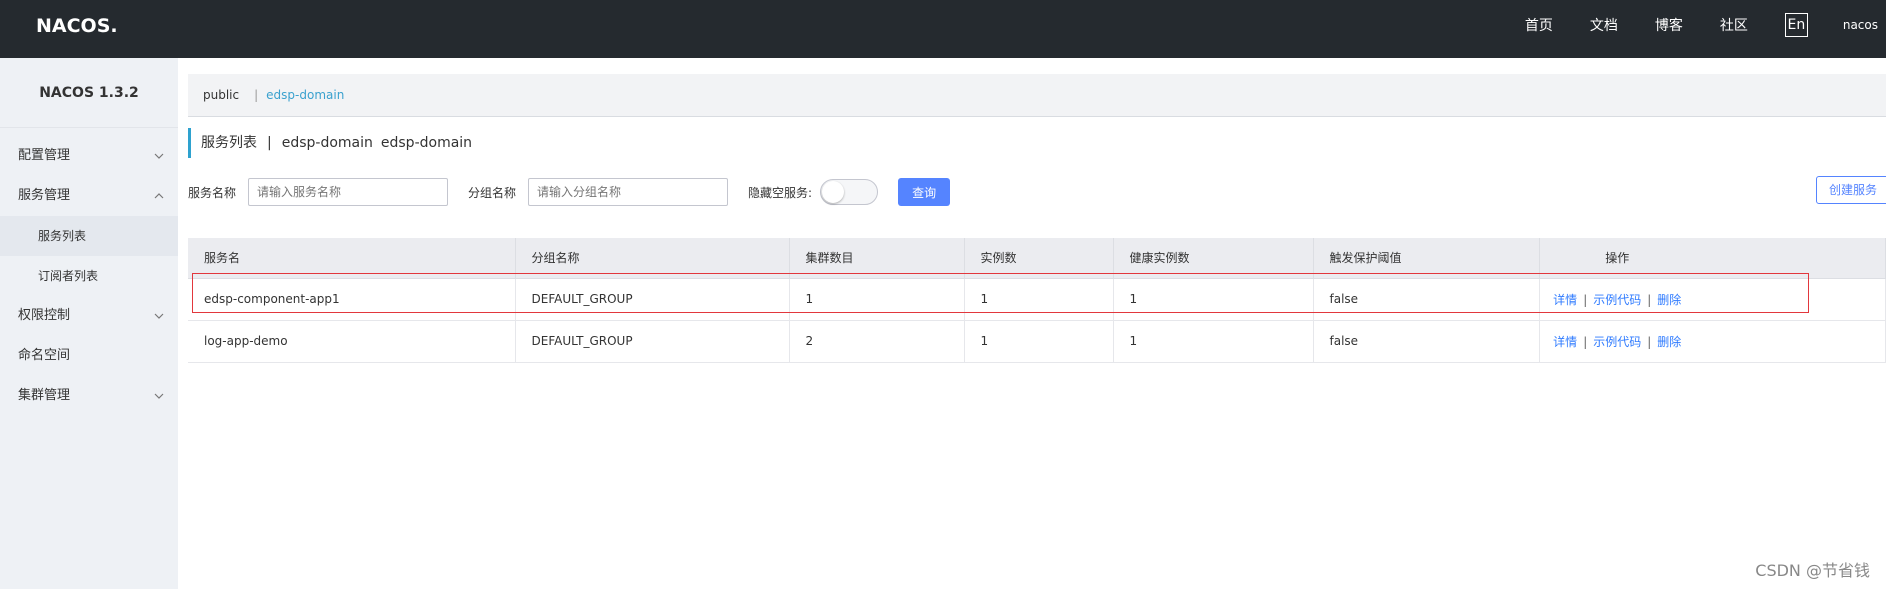 The image size is (1886, 589). I want to click on namespace-public: public, so click(221, 95).